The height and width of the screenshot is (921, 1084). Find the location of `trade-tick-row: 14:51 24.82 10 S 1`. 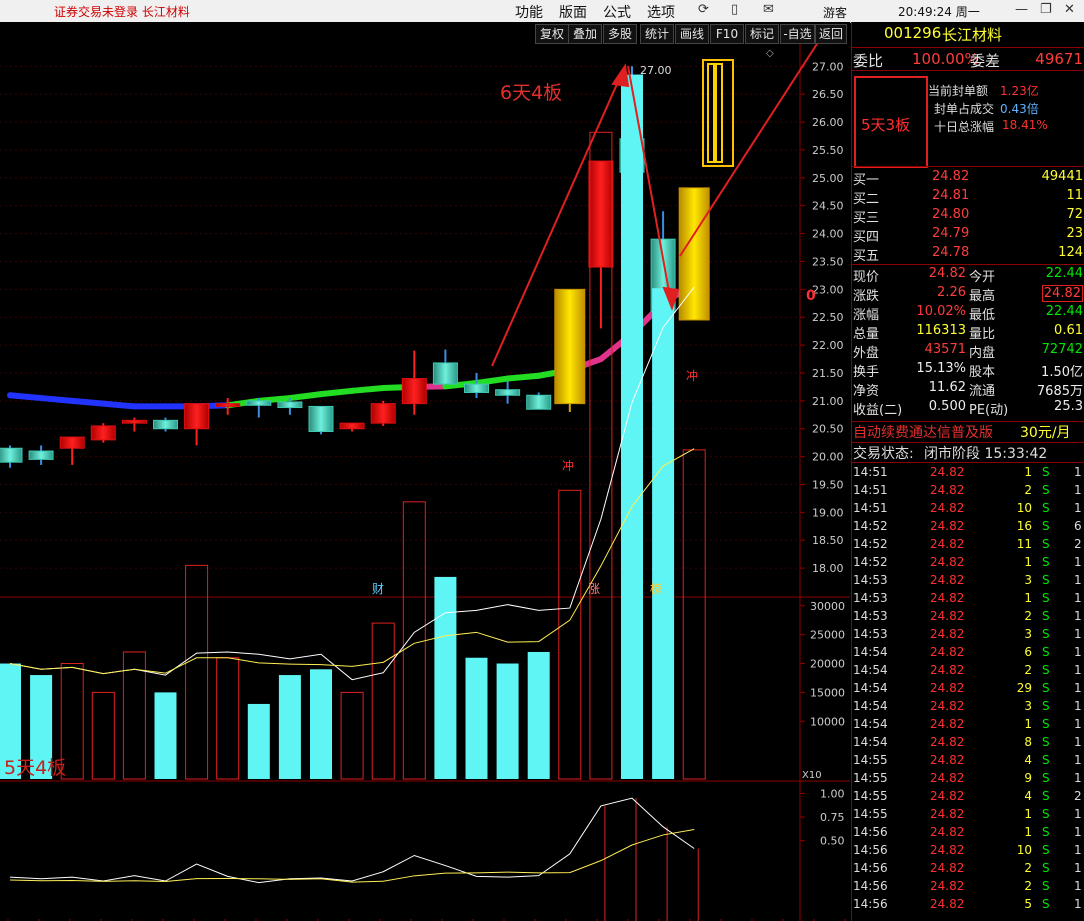

trade-tick-row: 14:51 24.82 10 S 1 is located at coordinates (968, 510).